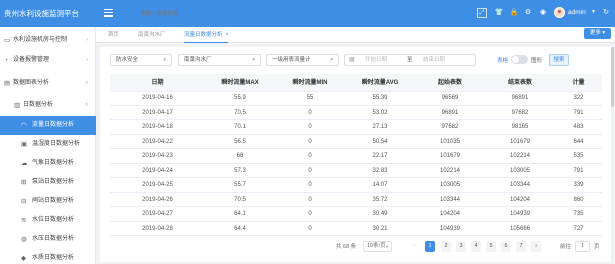 Image resolution: width=615 pixels, height=264 pixels. What do you see at coordinates (157, 185) in the screenshot?
I see `table-cell: 2019-04-25` at bounding box center [157, 185].